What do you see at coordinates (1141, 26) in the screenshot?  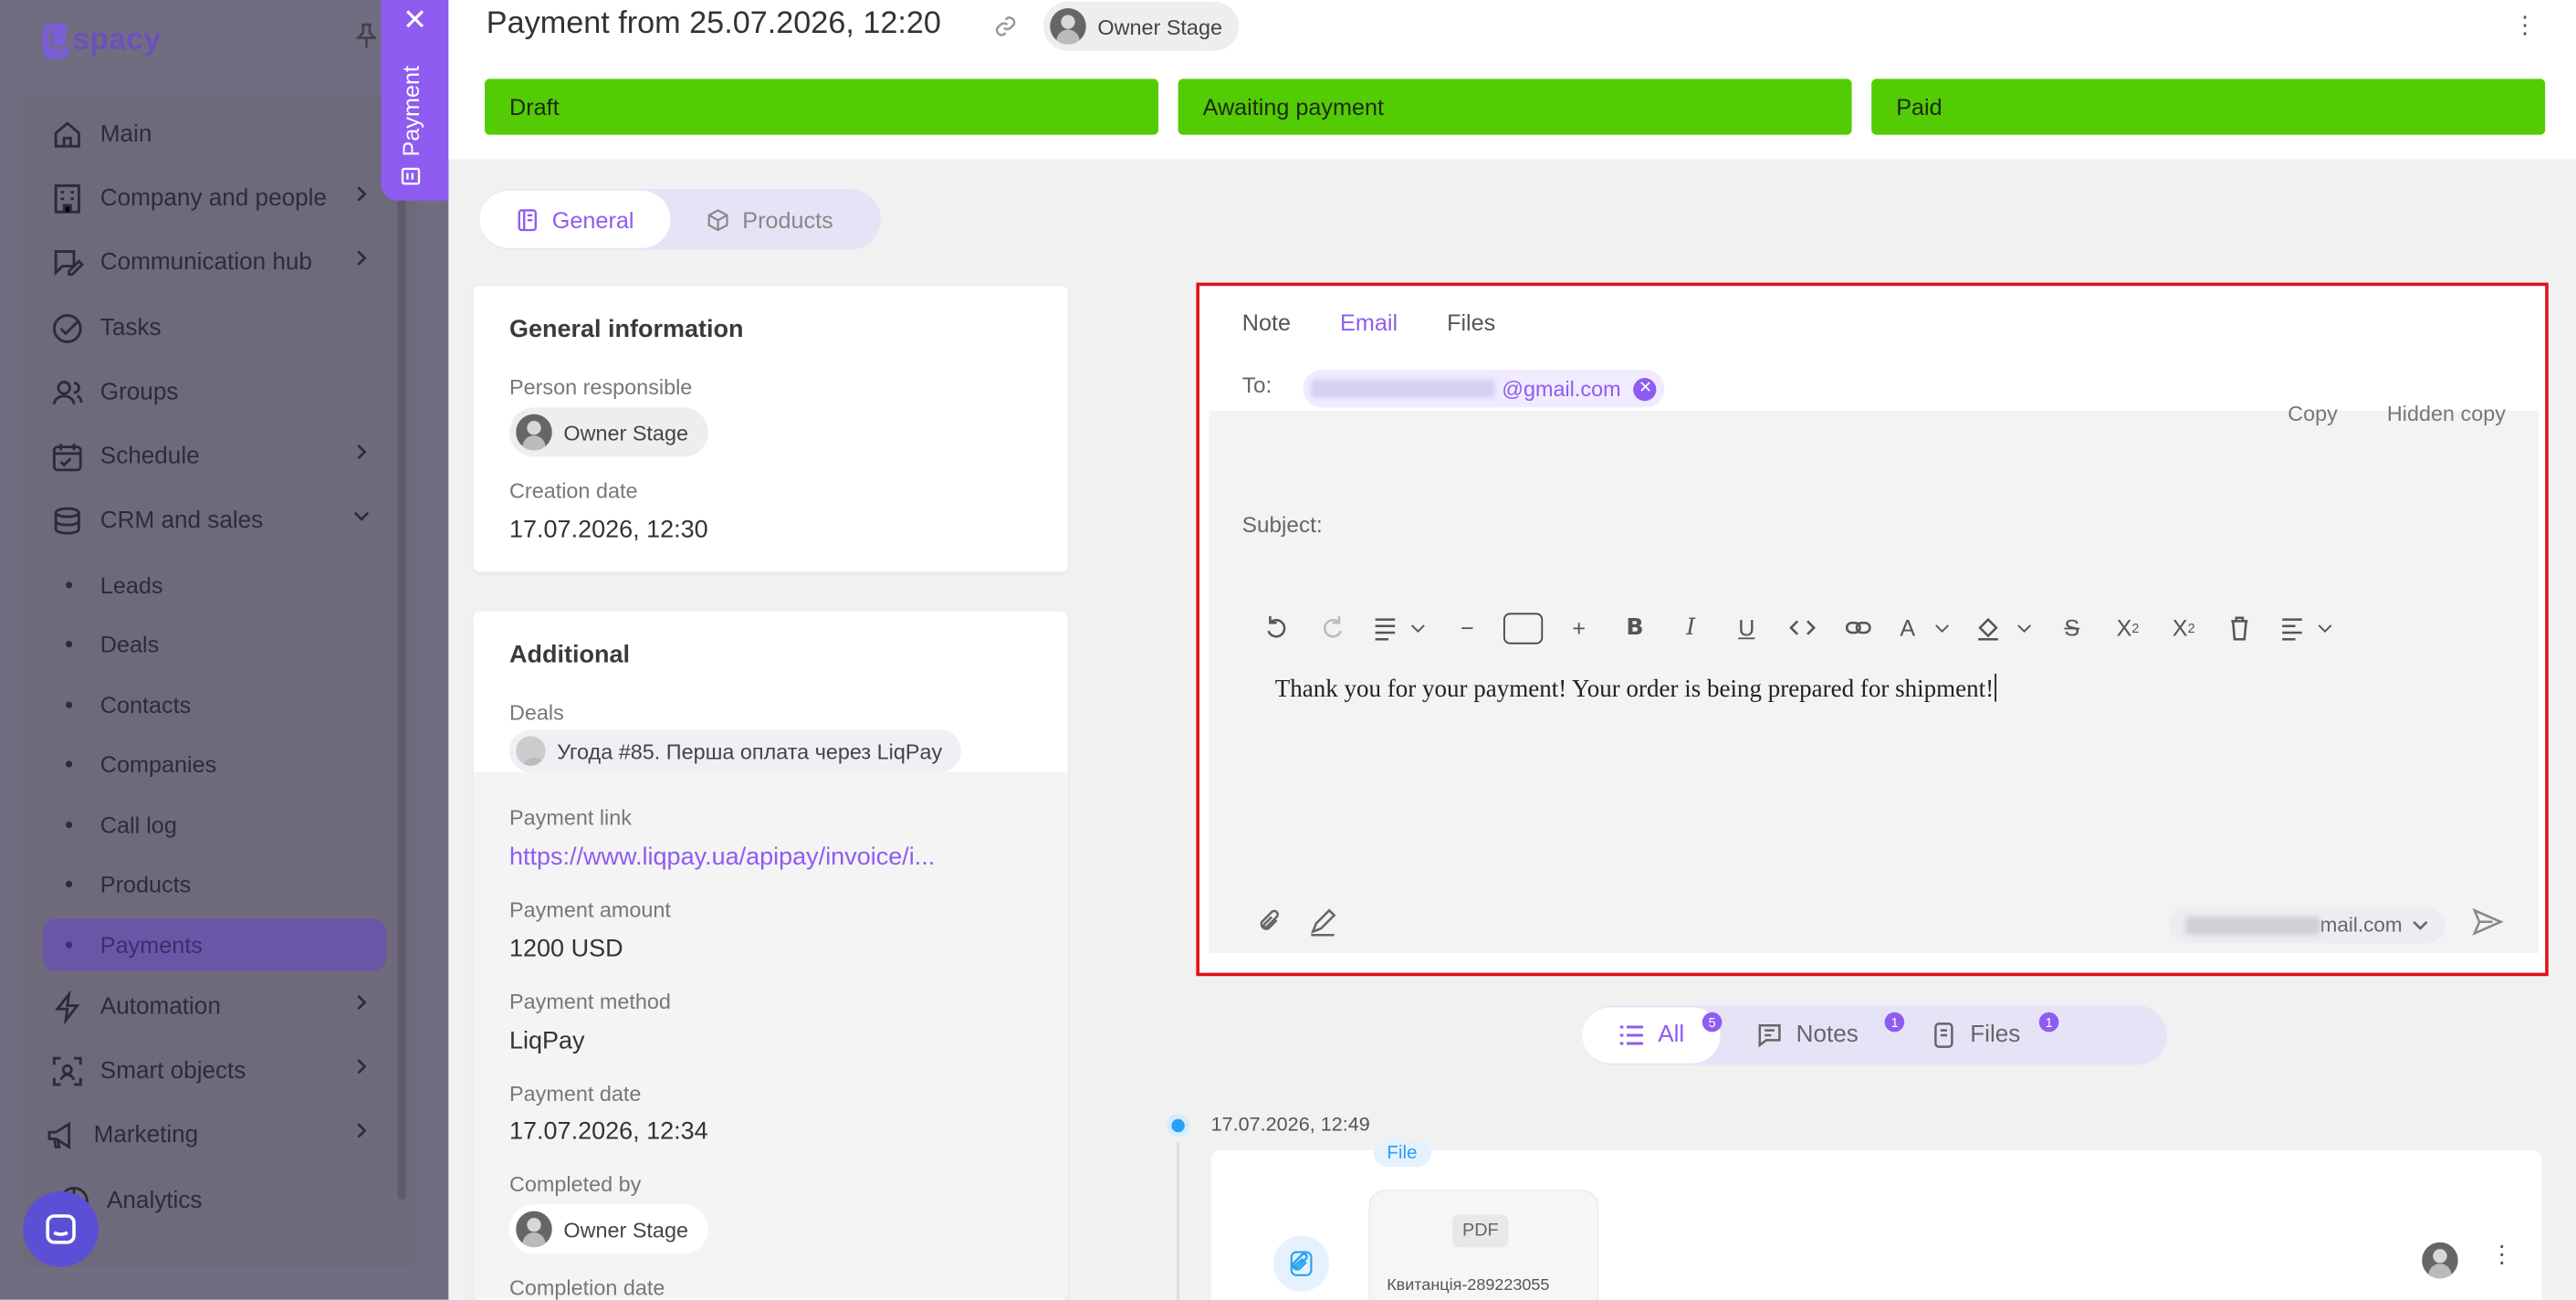 I see `owner-chip: Owner Stage` at bounding box center [1141, 26].